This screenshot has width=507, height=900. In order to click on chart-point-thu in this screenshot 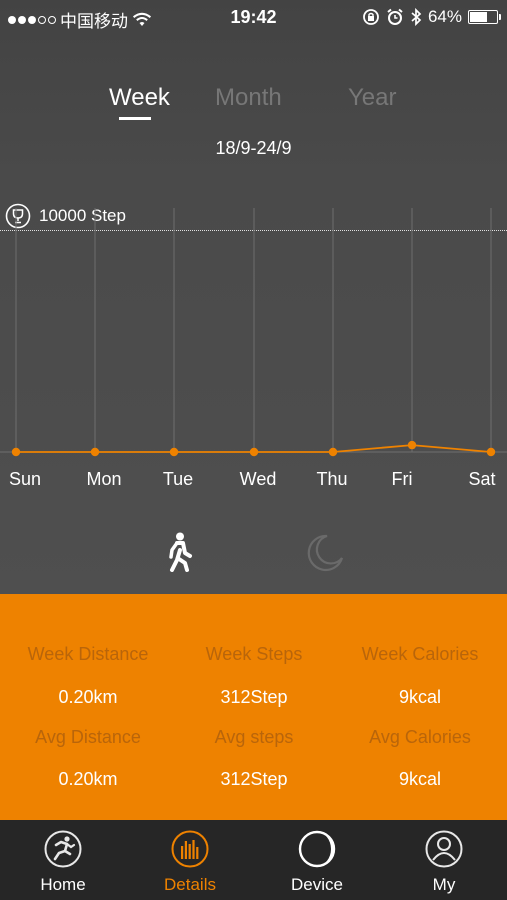, I will do `click(333, 452)`.